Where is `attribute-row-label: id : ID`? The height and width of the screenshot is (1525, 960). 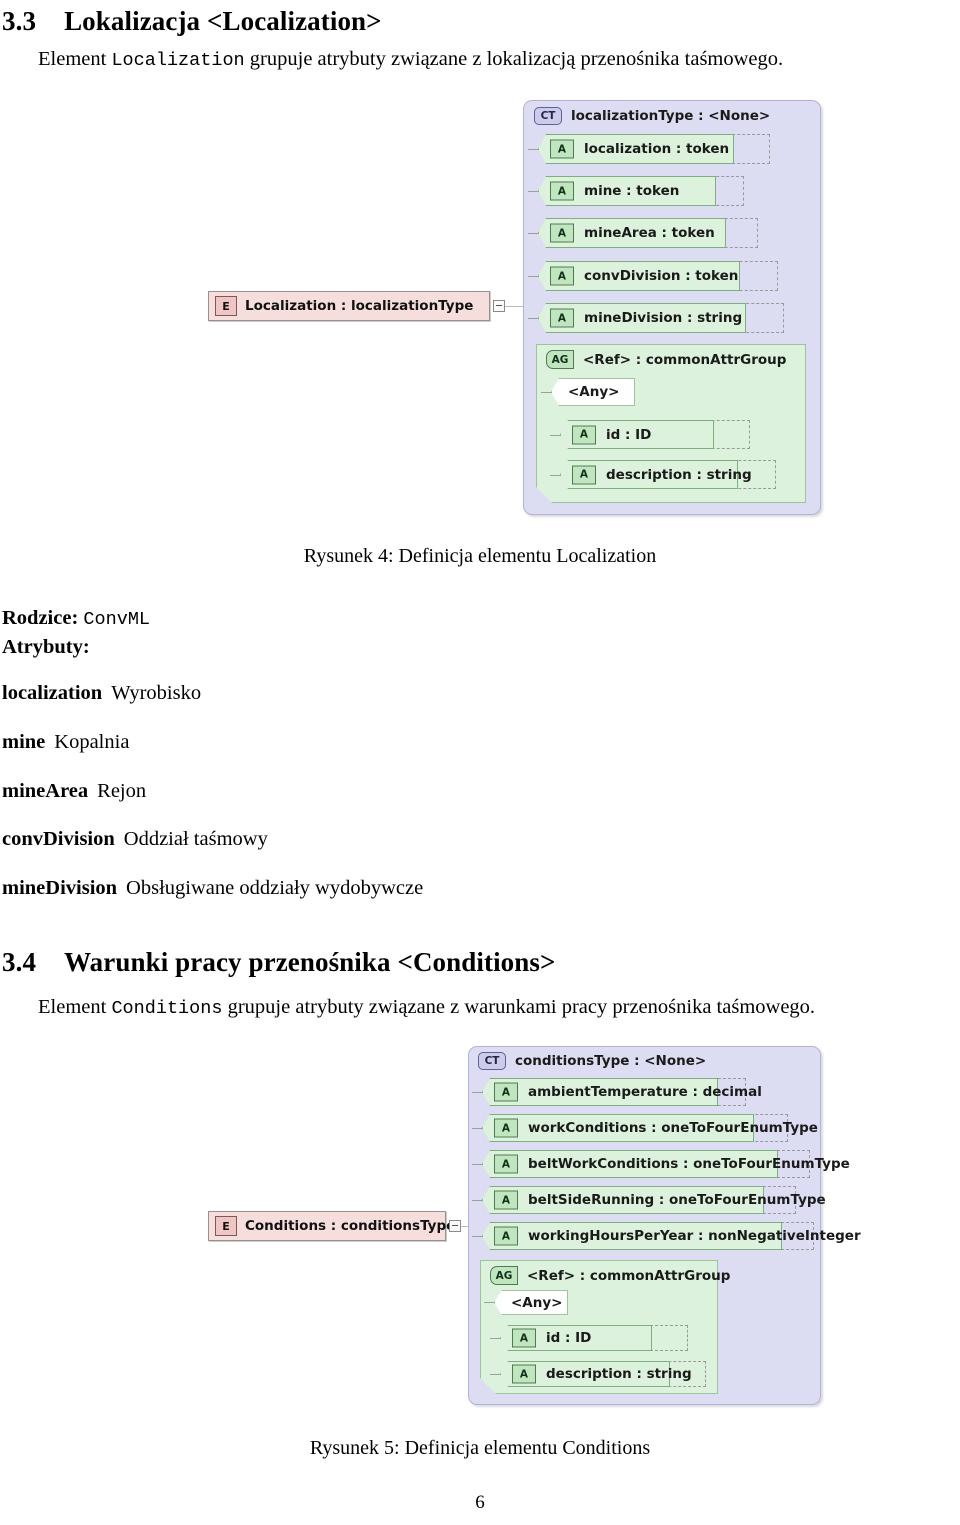
attribute-row-label: id : ID is located at coordinates (569, 1338).